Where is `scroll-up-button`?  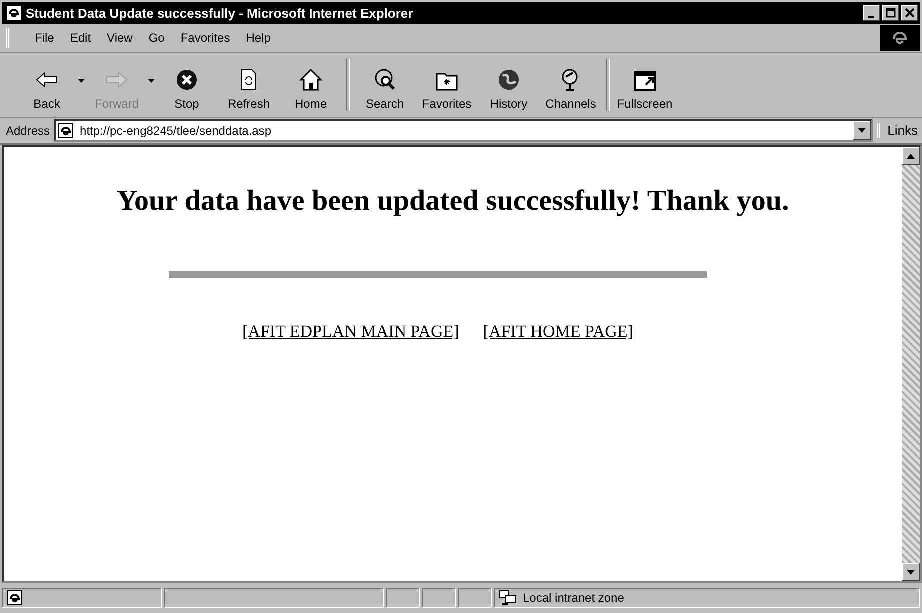
scroll-up-button is located at coordinates (911, 156).